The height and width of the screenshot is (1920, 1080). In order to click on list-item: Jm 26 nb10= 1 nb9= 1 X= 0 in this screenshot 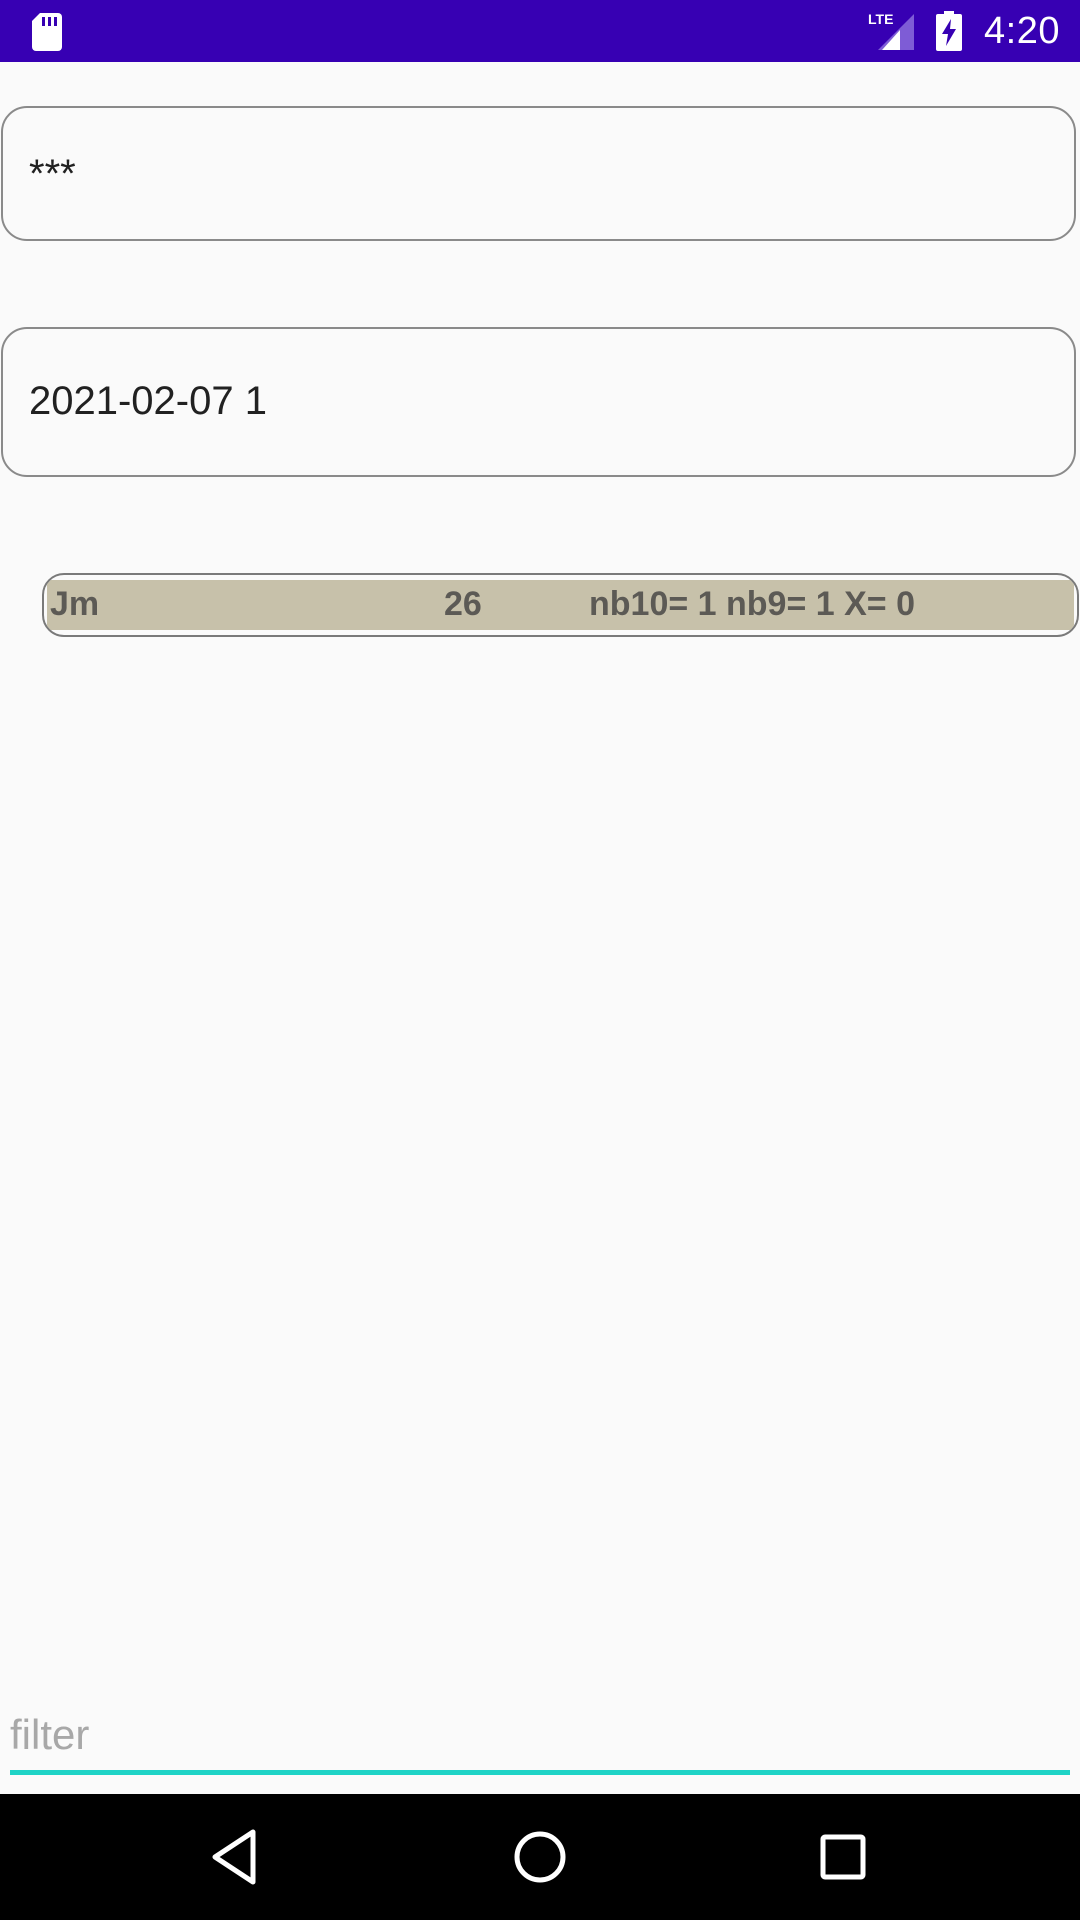, I will do `click(560, 605)`.